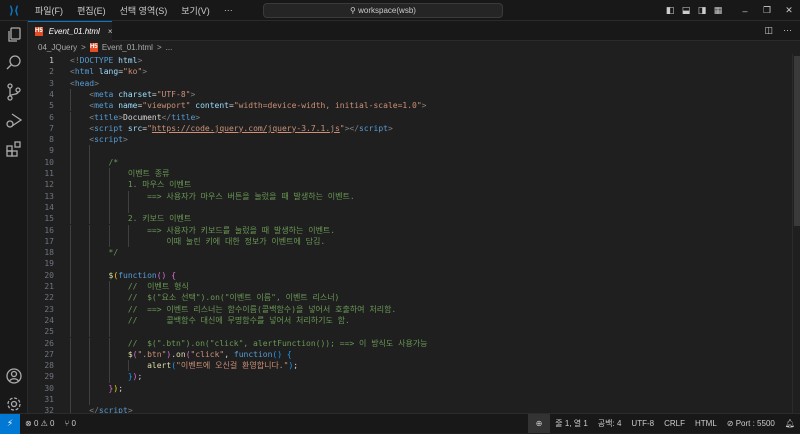 The image size is (800, 434). What do you see at coordinates (410, 320) in the screenshot?
I see `code-line: 24 // 콜백함수 대신에 무명함수를 넣어서 처리하기도 함.` at bounding box center [410, 320].